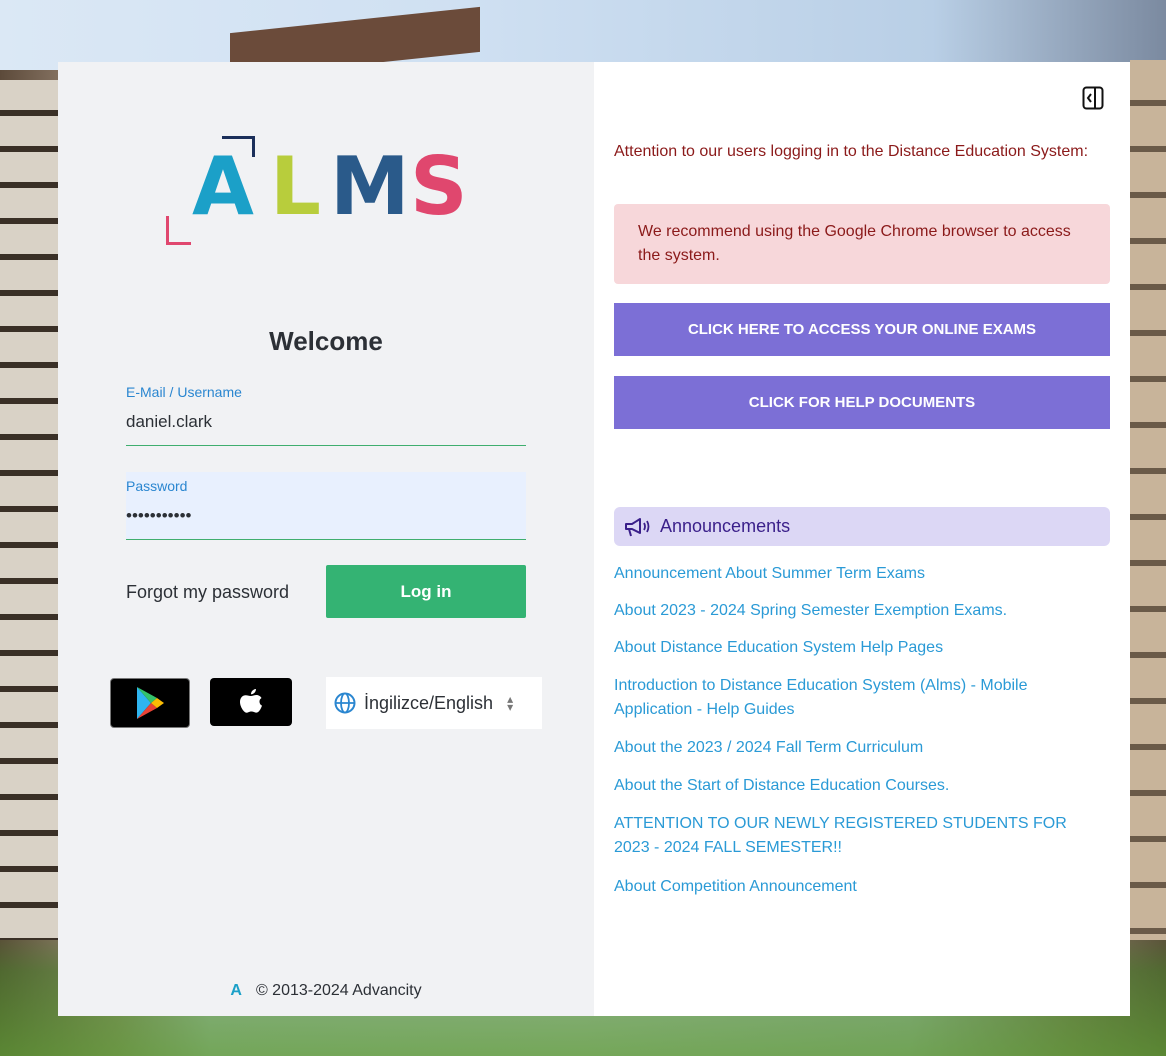  I want to click on background-sky, so click(583, 35).